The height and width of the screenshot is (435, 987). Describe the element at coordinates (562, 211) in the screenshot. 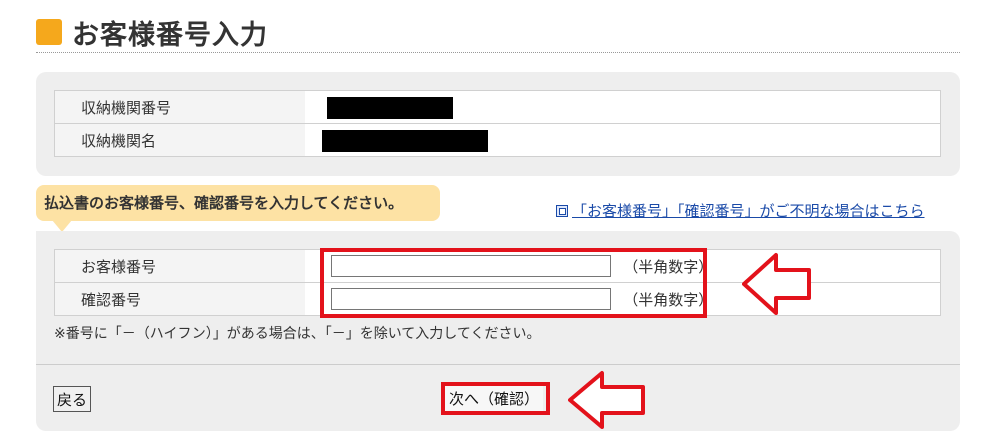

I see `window-link-icon` at that location.